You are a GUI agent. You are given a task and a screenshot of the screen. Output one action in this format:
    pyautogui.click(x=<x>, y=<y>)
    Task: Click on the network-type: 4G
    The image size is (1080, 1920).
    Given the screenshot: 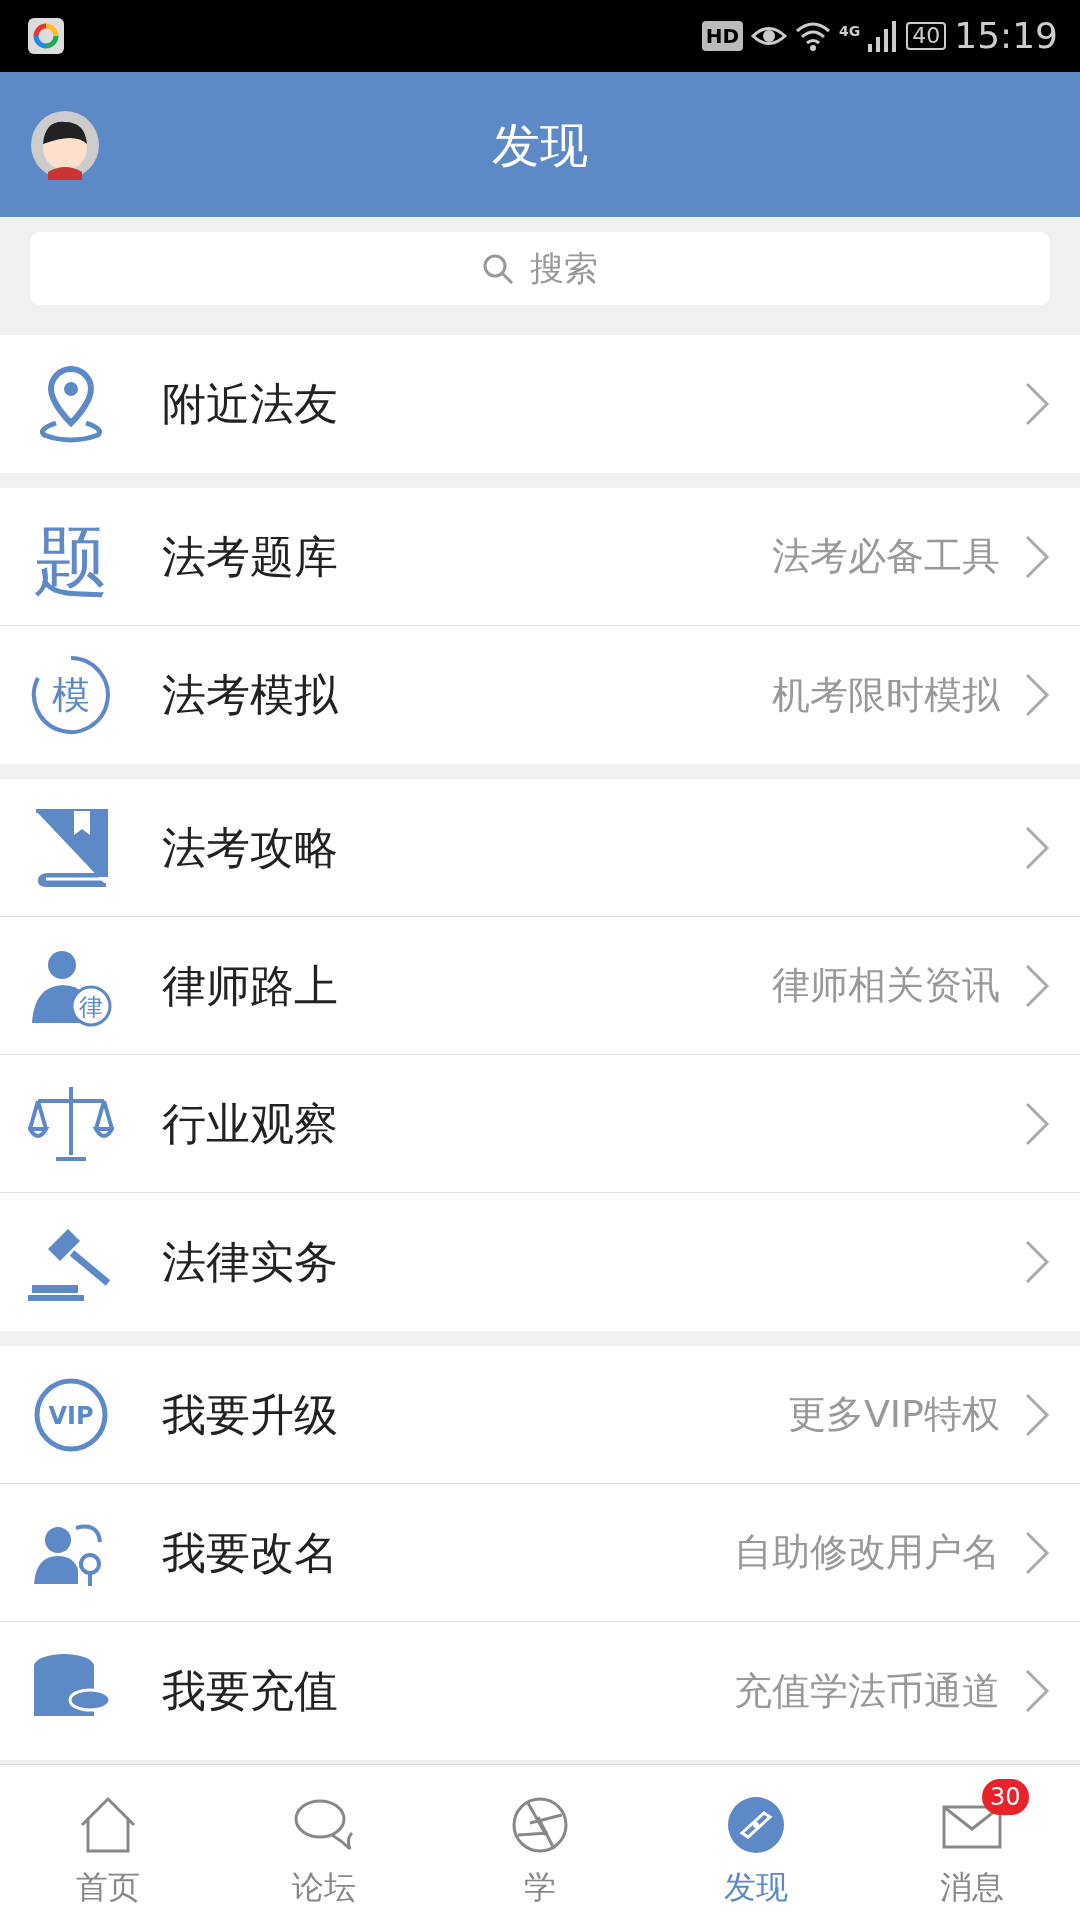 What is the action you would take?
    pyautogui.click(x=850, y=31)
    